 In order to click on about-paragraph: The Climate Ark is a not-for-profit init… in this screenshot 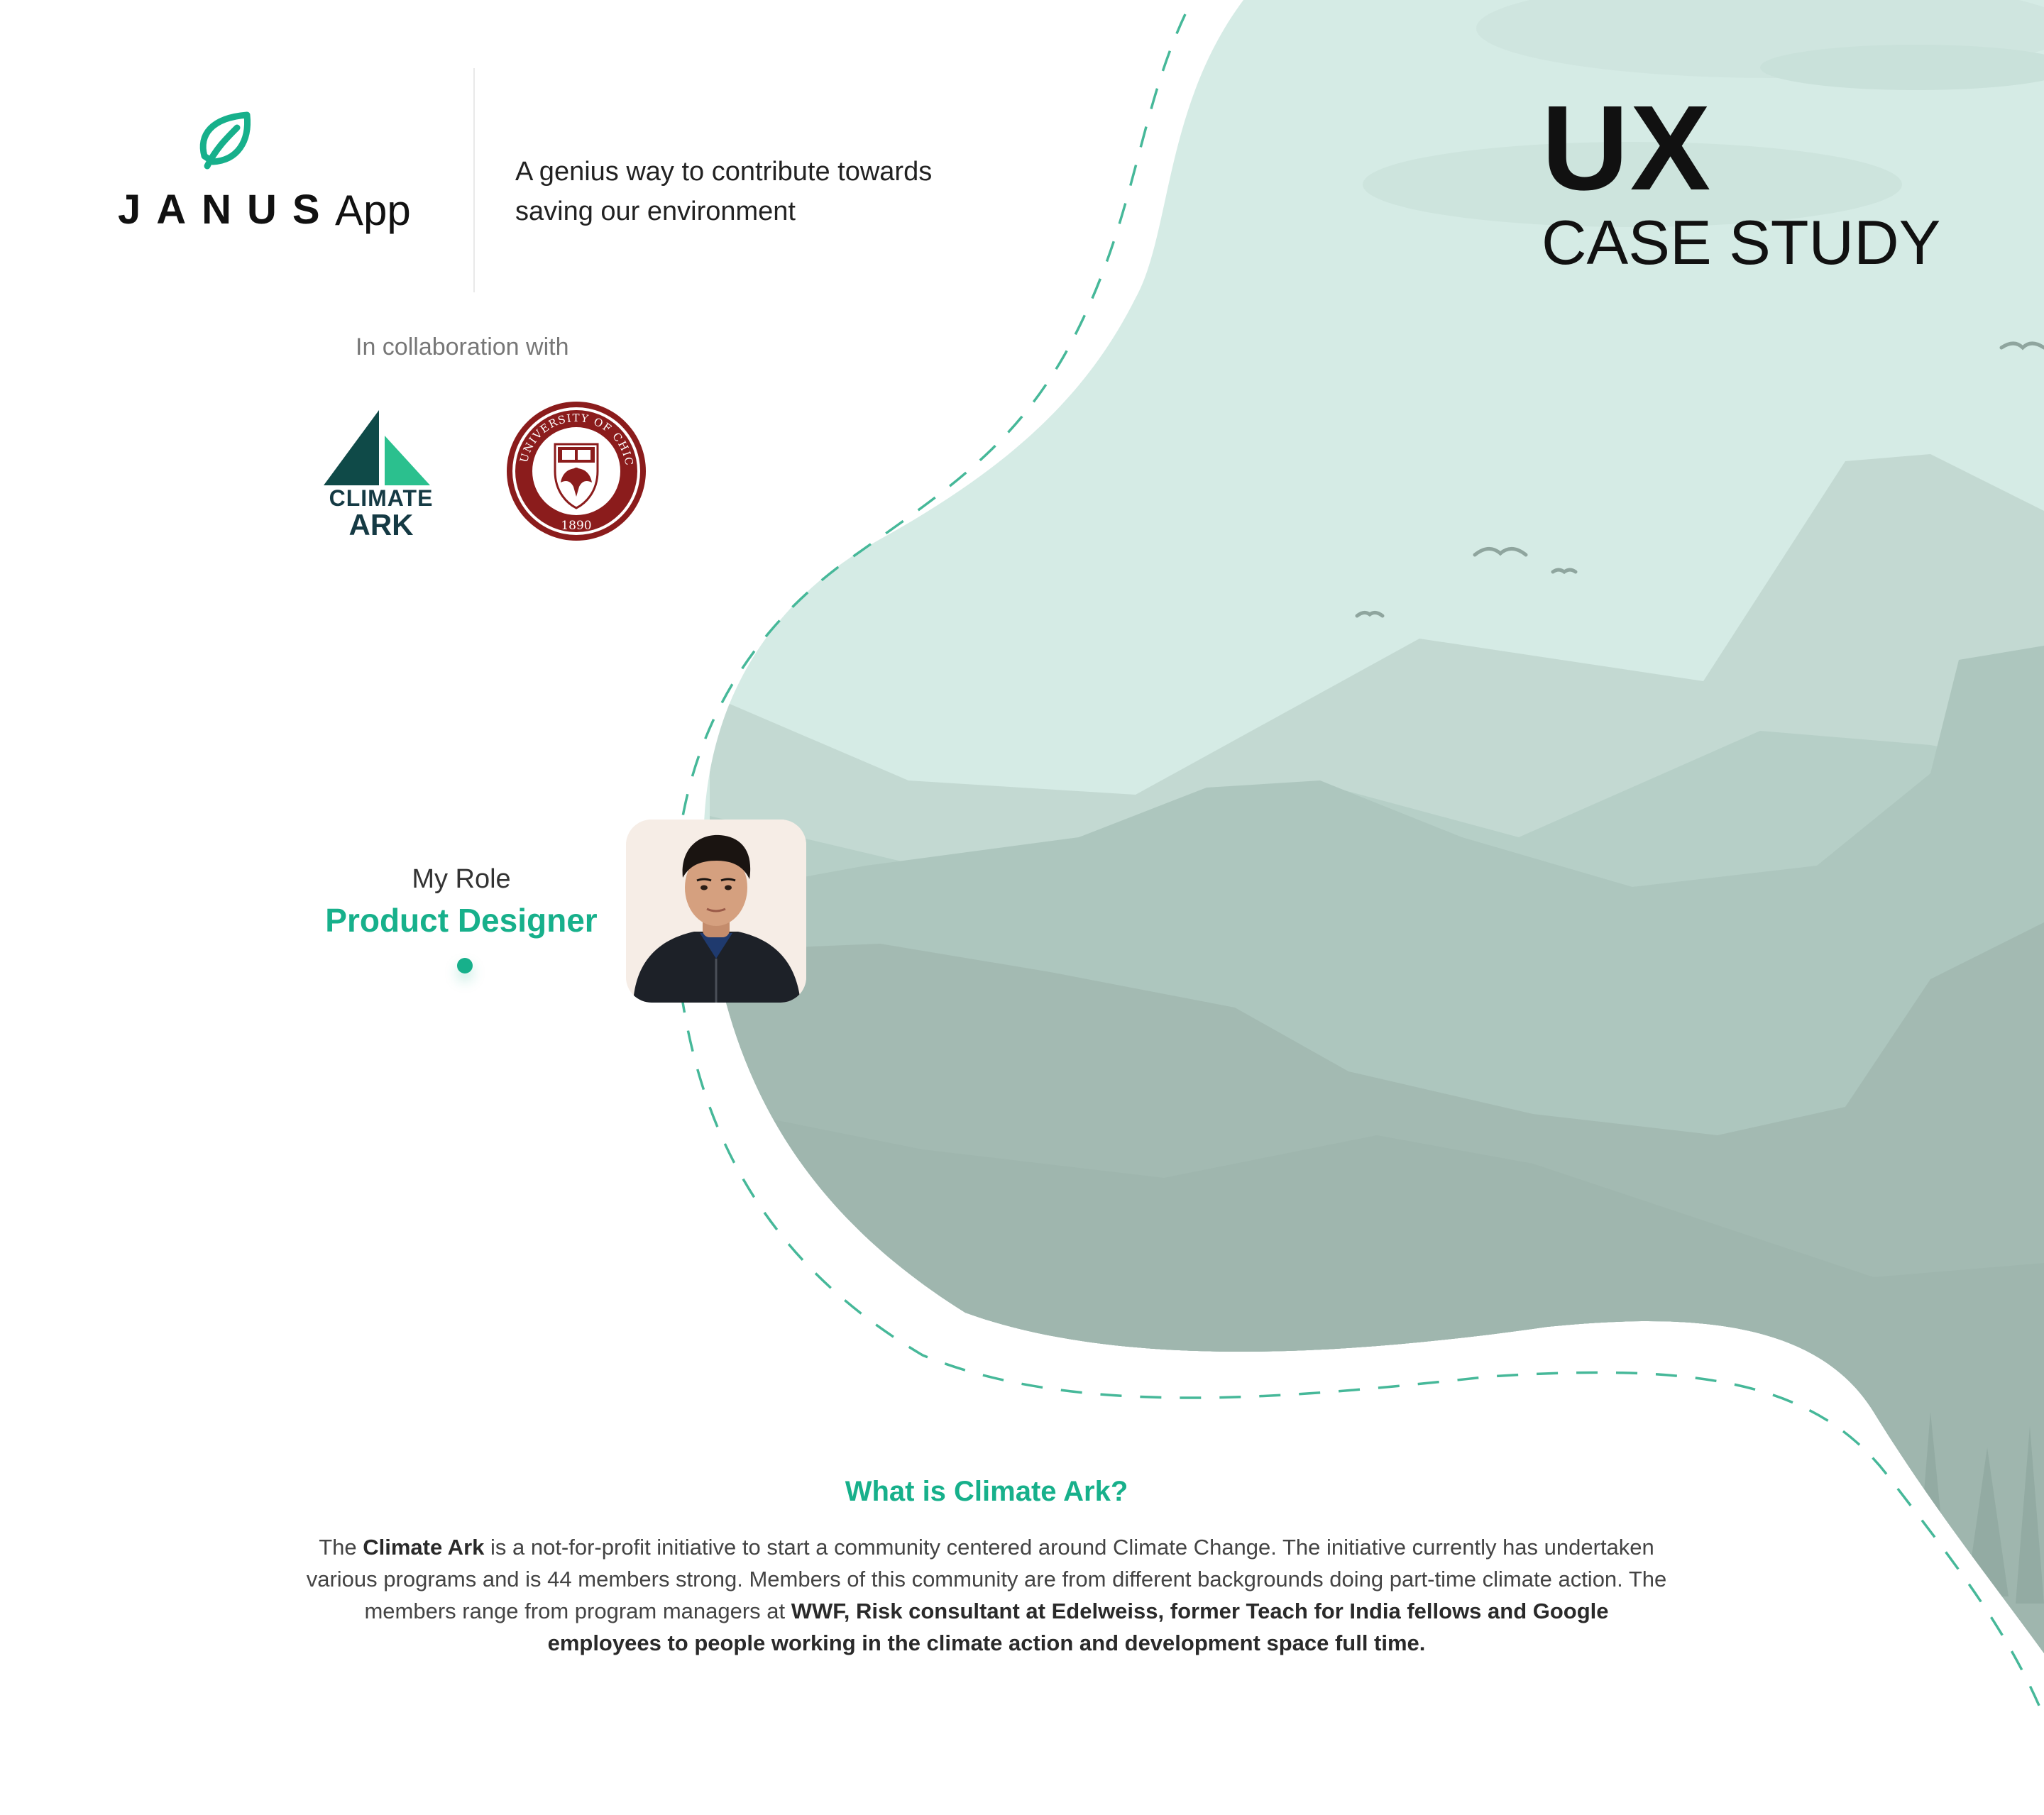, I will do `click(986, 1595)`.